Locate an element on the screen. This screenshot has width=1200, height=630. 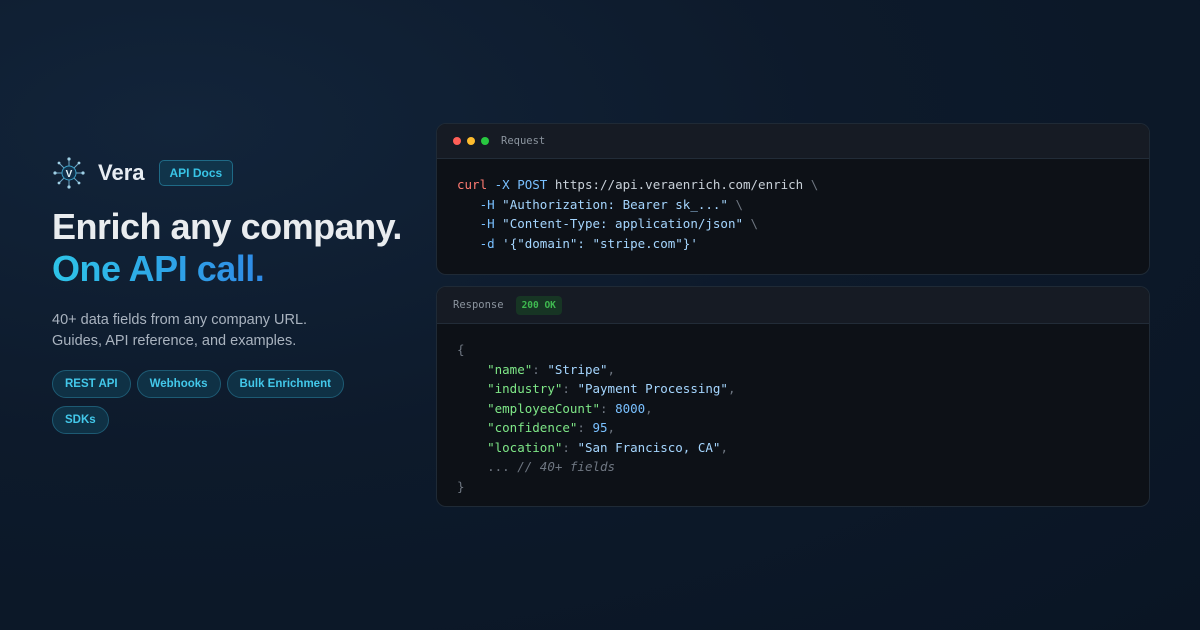
tag-bulk-enrichment: Bulk Enrichment is located at coordinates (285, 384).